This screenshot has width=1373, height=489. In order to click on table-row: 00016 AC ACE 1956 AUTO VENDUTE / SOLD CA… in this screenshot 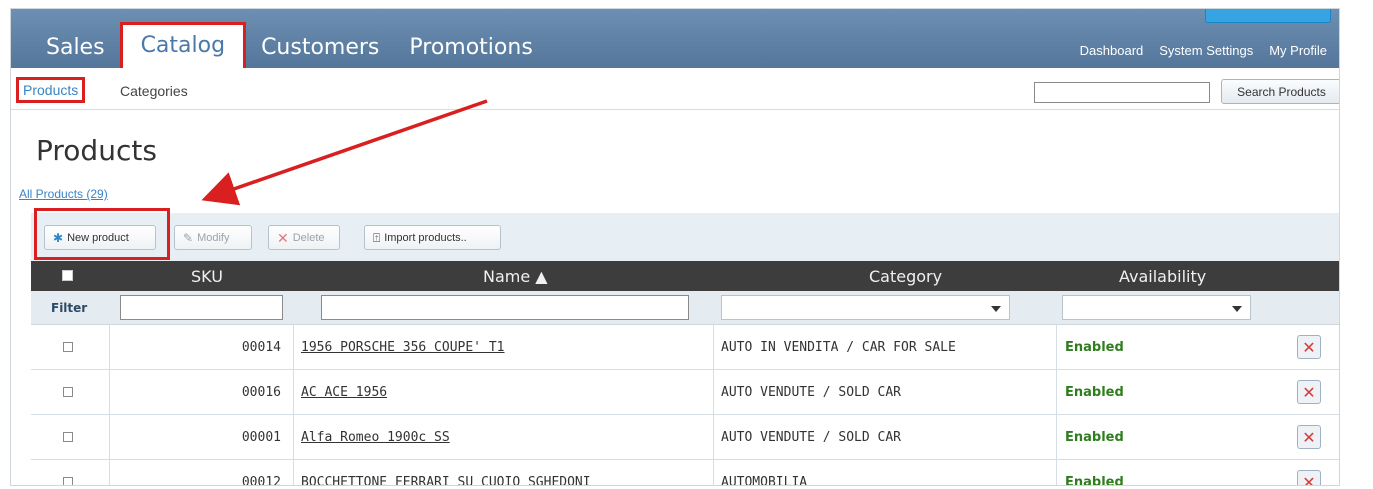, I will do `click(685, 392)`.